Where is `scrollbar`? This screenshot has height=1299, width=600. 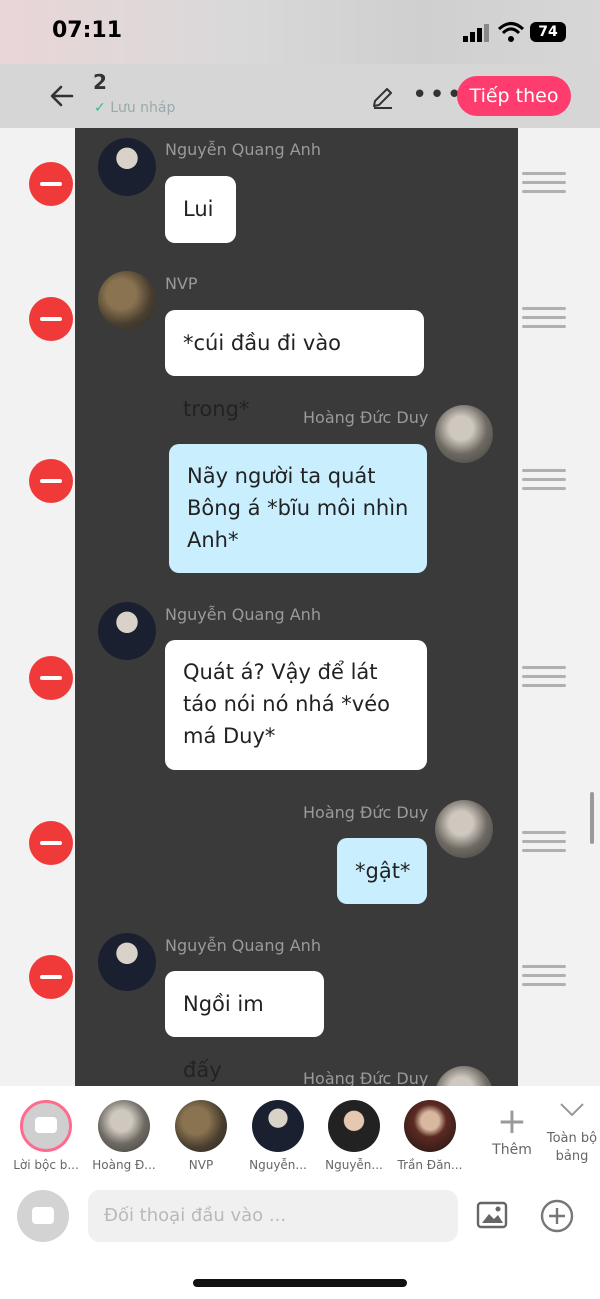 scrollbar is located at coordinates (592, 818).